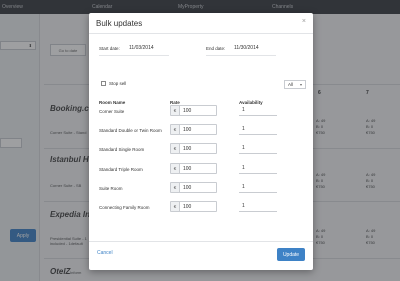  Describe the element at coordinates (241, 55) in the screenshot. I see `end-date-underline` at that location.